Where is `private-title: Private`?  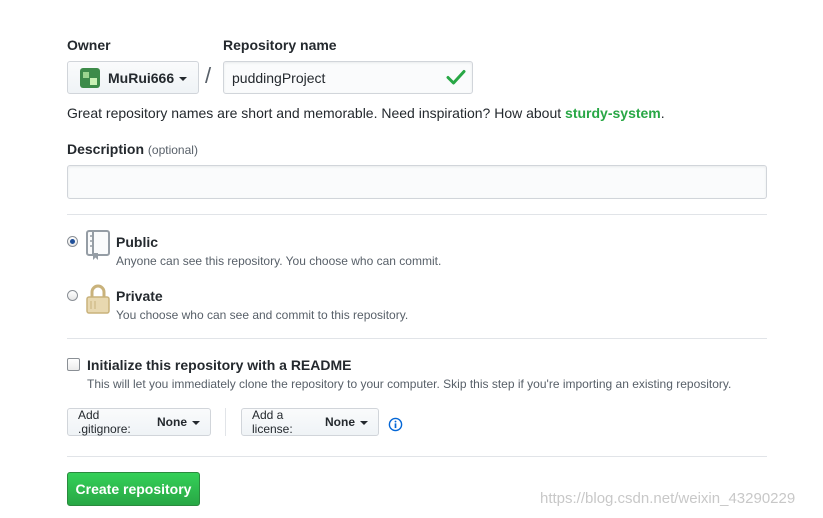
private-title: Private is located at coordinates (139, 296).